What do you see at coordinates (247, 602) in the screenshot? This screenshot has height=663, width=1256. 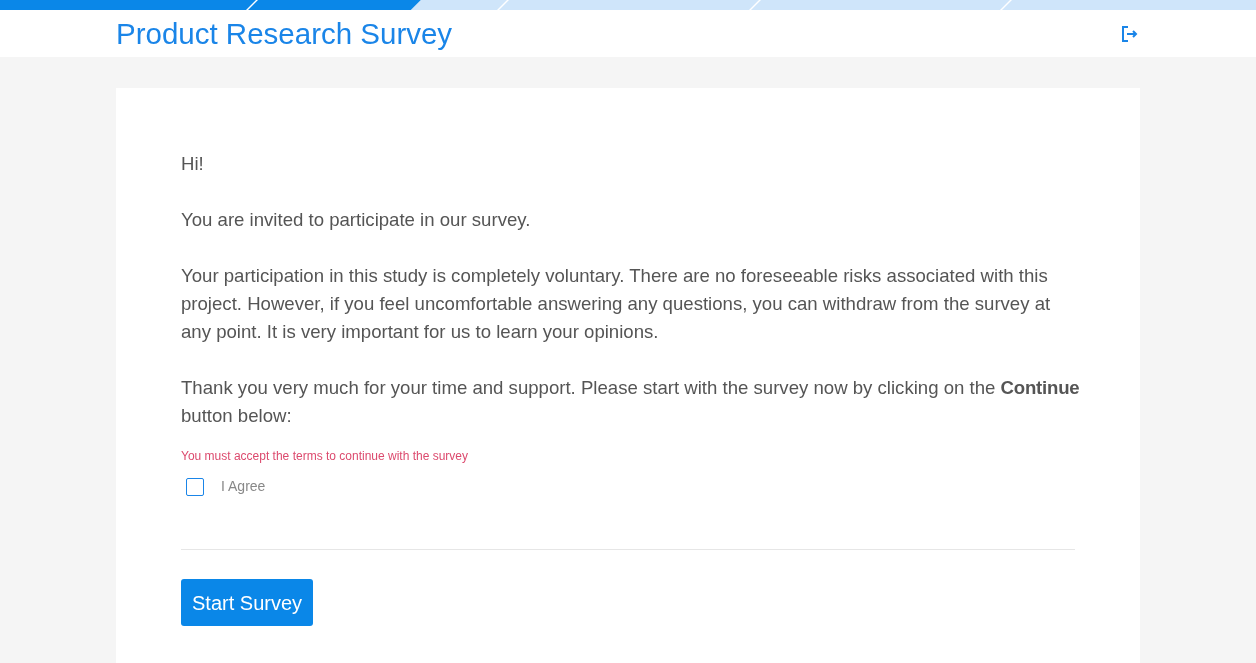 I see `start-survey-button: Start Survey` at bounding box center [247, 602].